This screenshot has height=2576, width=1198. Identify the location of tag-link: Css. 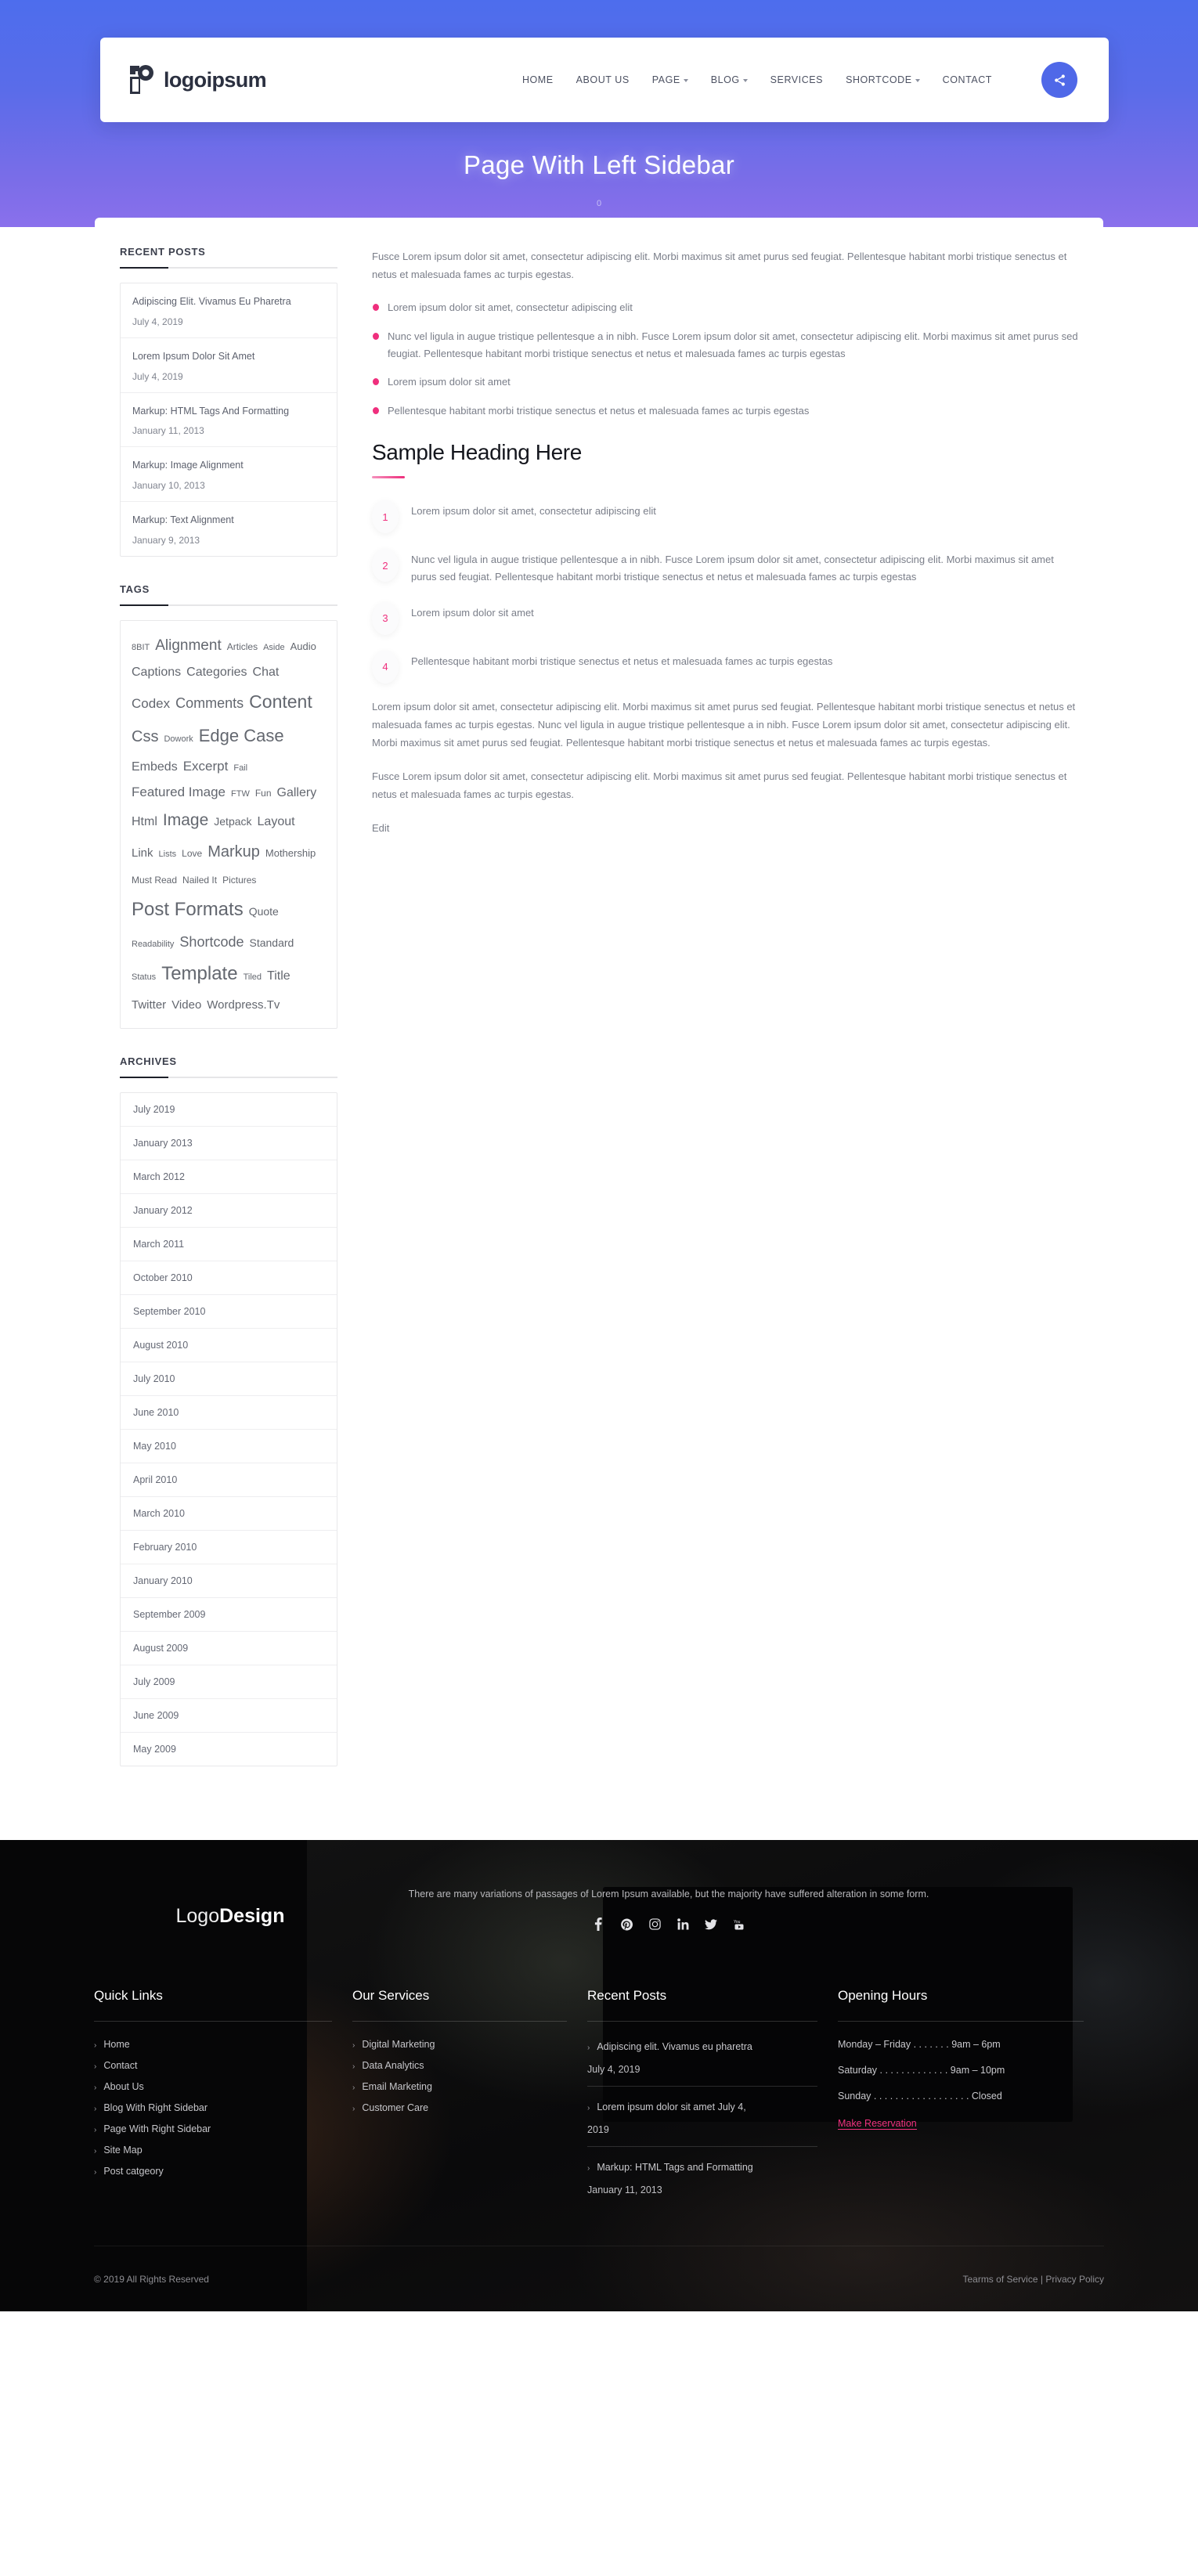
(145, 737).